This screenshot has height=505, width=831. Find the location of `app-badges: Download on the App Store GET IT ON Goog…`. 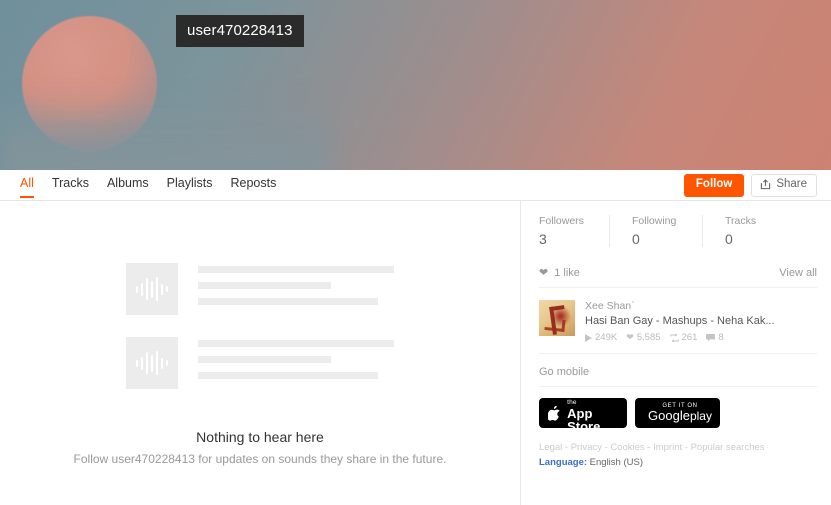

app-badges: Download on the App Store GET IT ON Goog… is located at coordinates (678, 413).